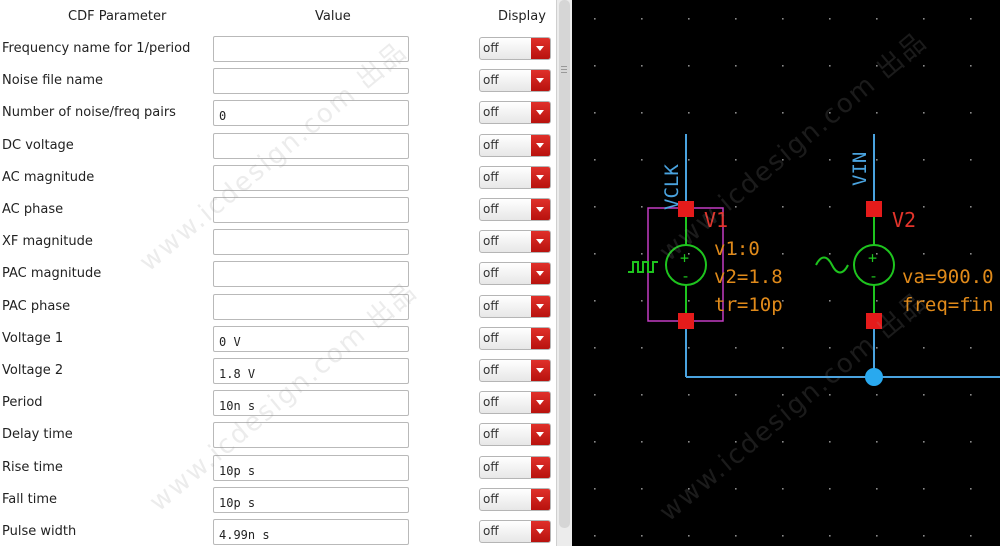 The image size is (1000, 550). What do you see at coordinates (117, 16) in the screenshot?
I see `column-header-cdf-parameter: CDF Parameter` at bounding box center [117, 16].